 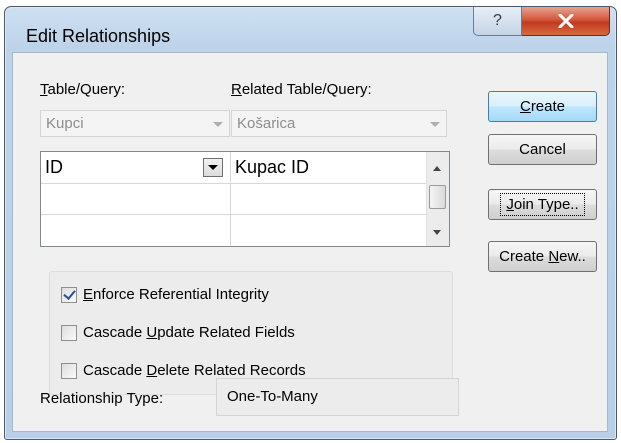 I want to click on cascade-update-checkbox: Cascade Update Related Fields, so click(x=178, y=332).